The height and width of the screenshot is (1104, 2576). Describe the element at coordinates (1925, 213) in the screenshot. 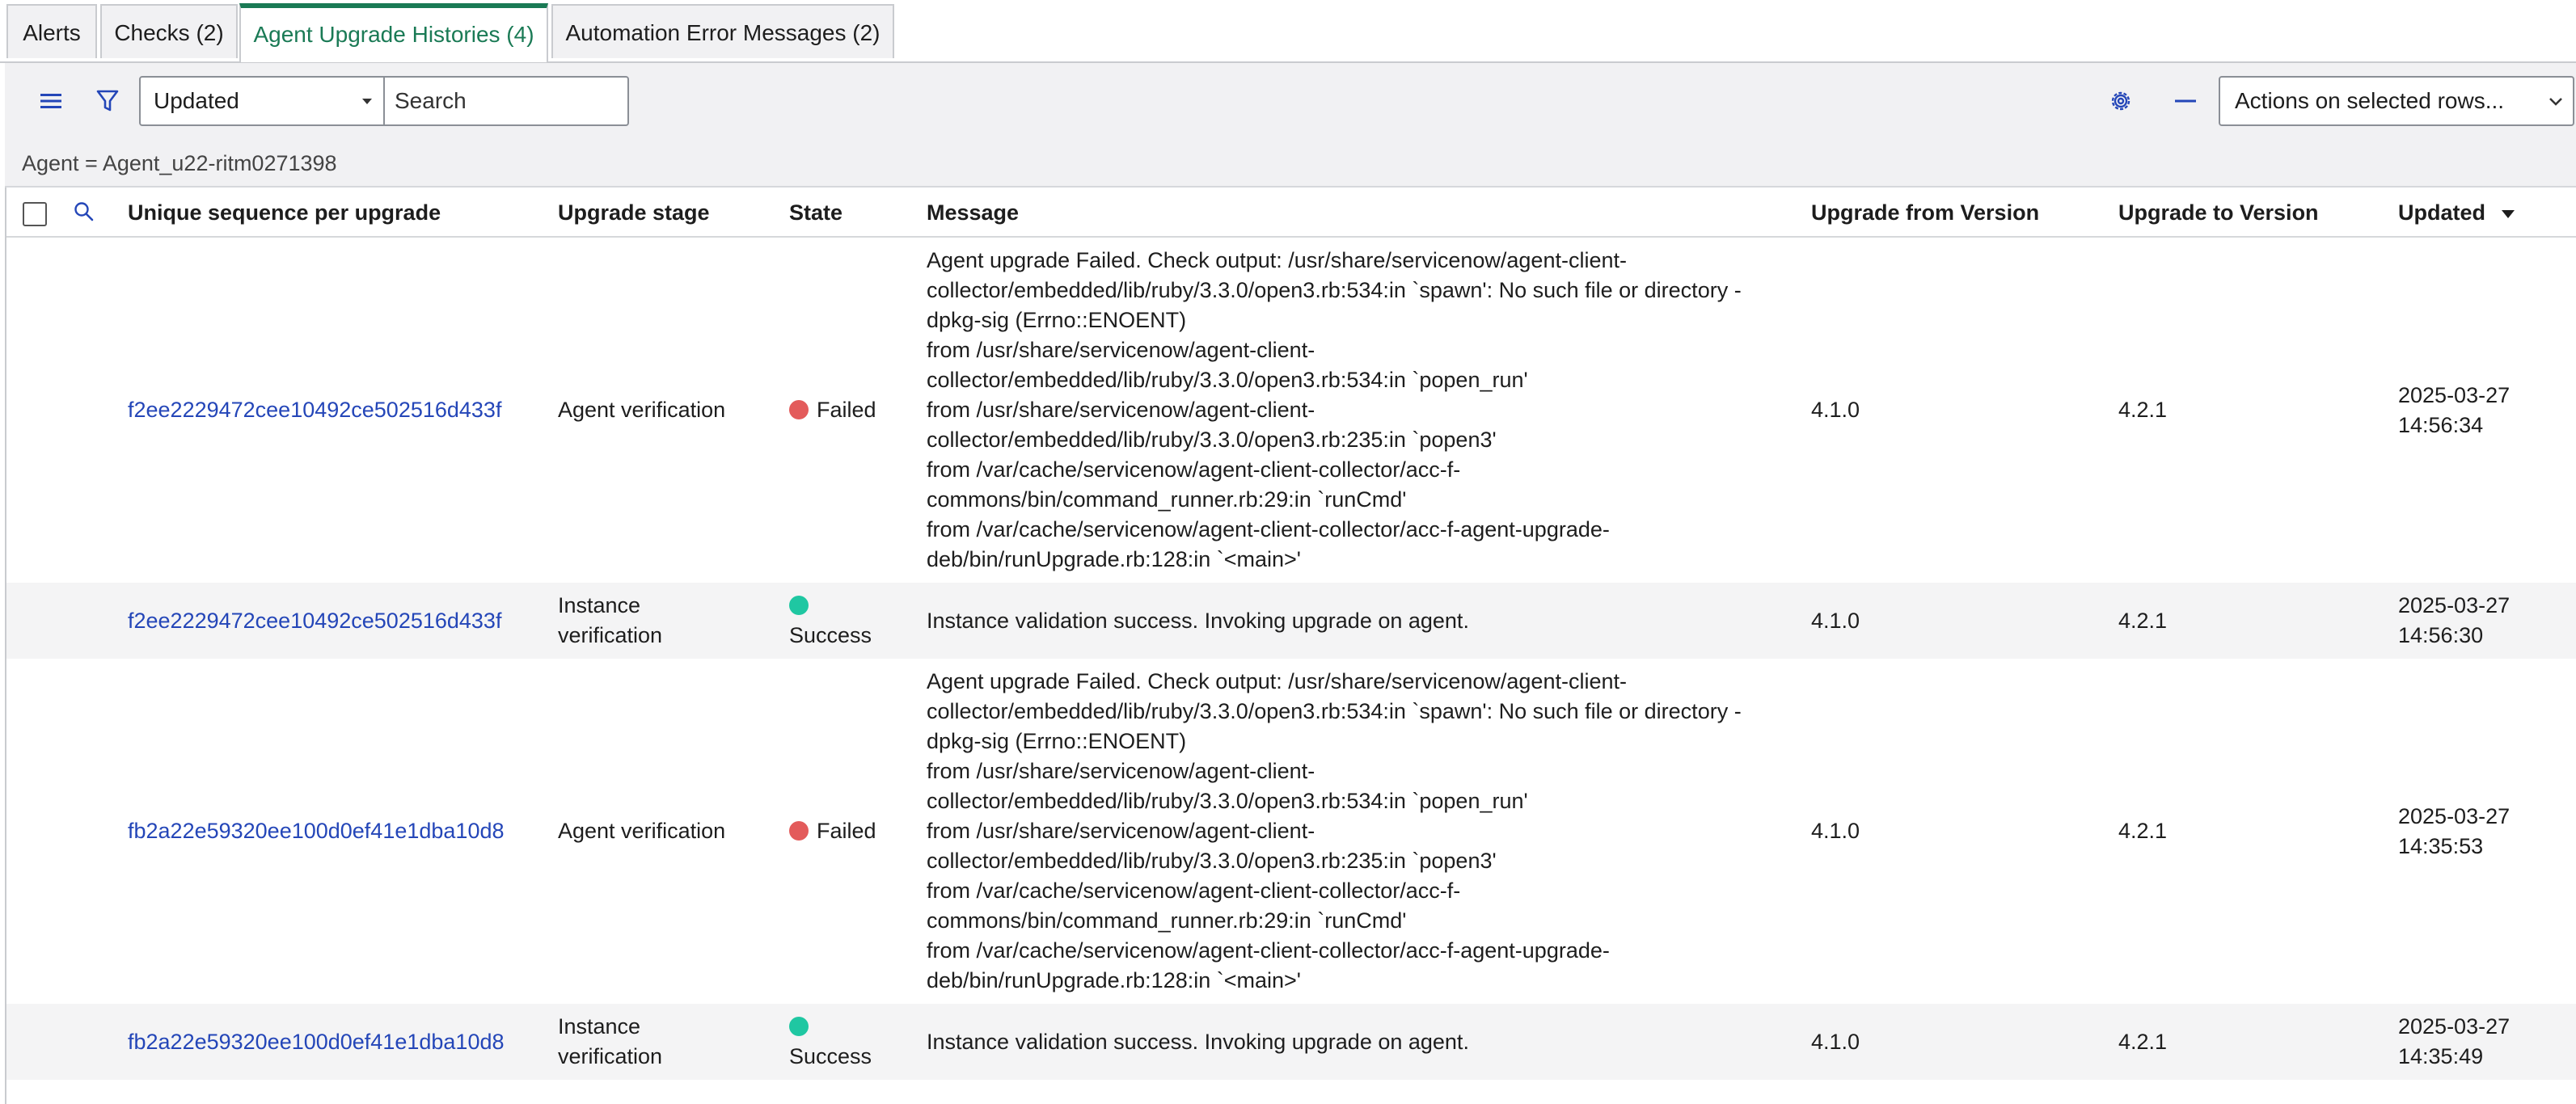

I see `column-header-from-version: Upgrade from Version` at that location.